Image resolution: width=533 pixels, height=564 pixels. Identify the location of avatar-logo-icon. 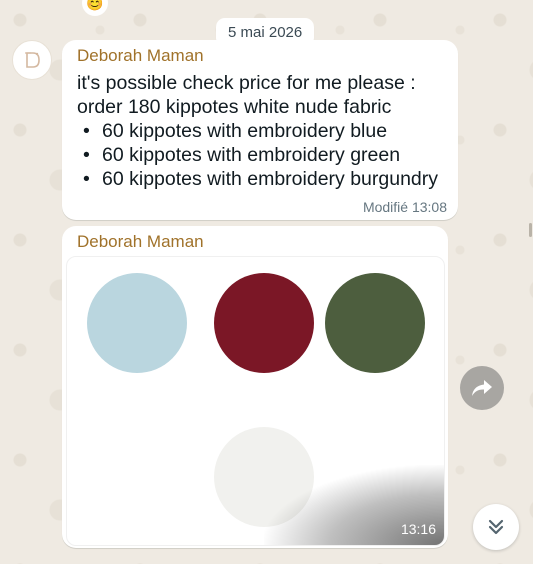
(32, 60).